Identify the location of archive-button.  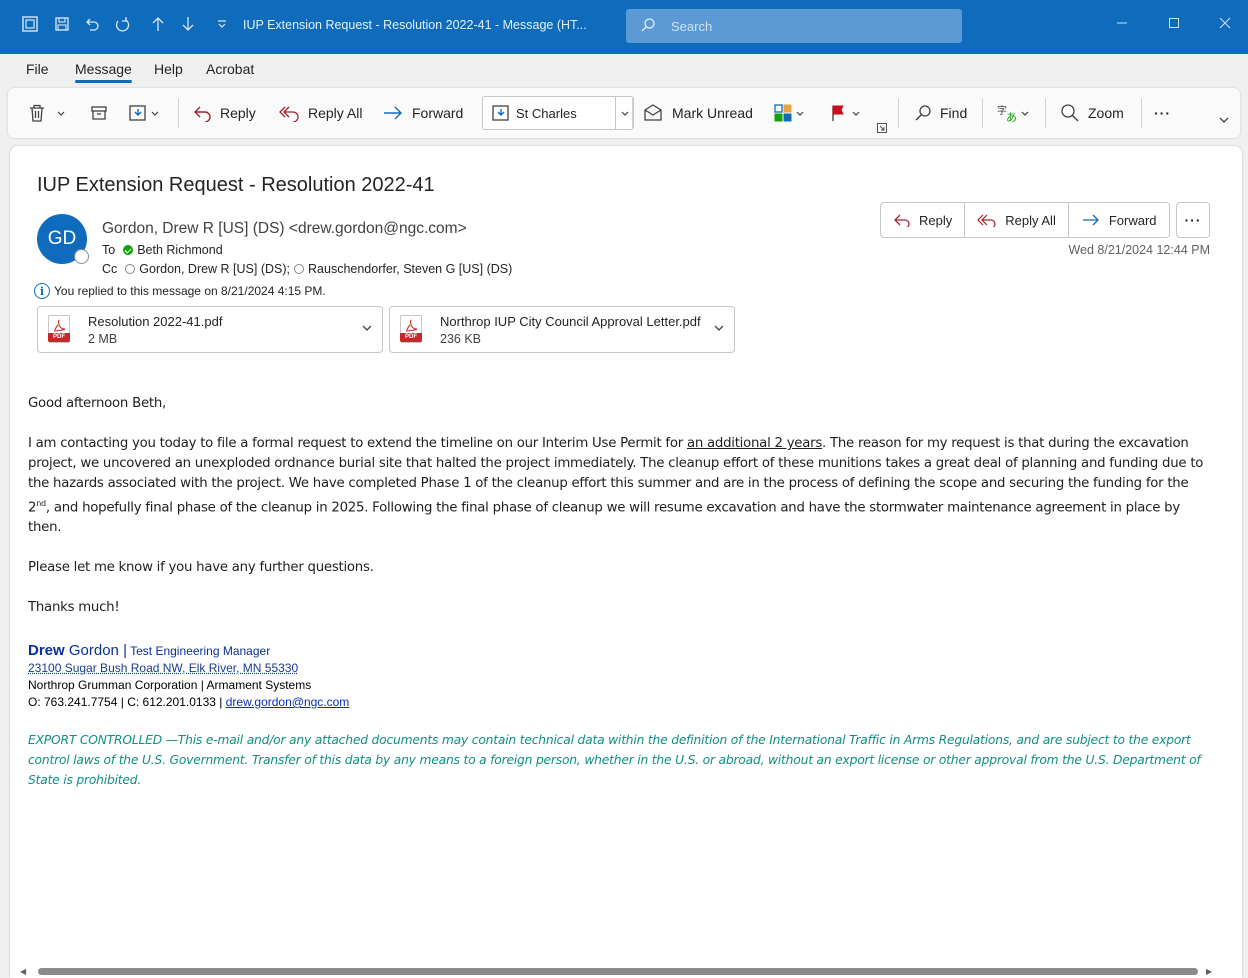
(99, 113).